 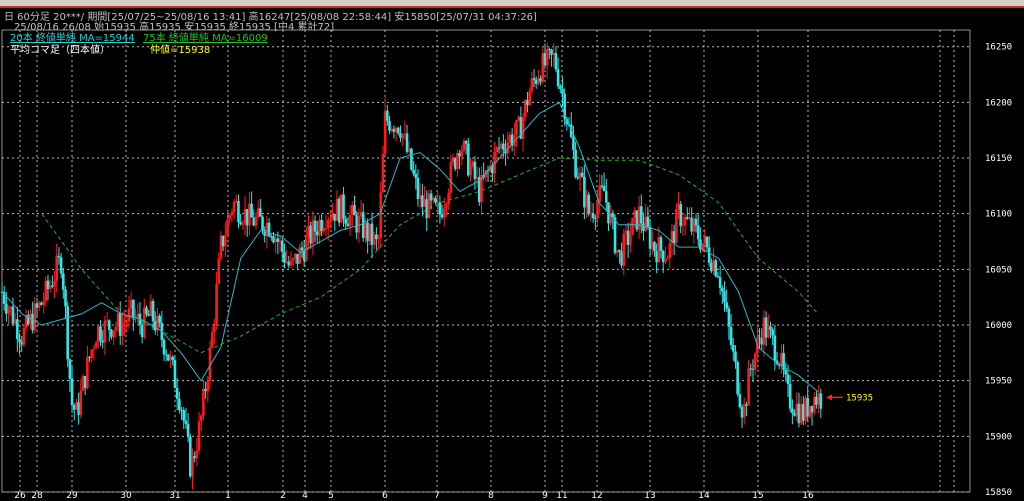 I want to click on y-tick-label: 16050, so click(x=998, y=270).